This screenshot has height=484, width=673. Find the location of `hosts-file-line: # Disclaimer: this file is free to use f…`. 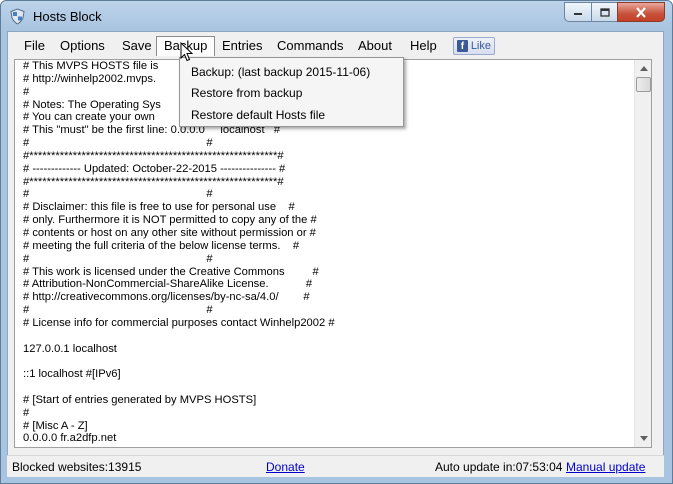

hosts-file-line: # Disclaimer: this file is free to use f… is located at coordinates (159, 207).